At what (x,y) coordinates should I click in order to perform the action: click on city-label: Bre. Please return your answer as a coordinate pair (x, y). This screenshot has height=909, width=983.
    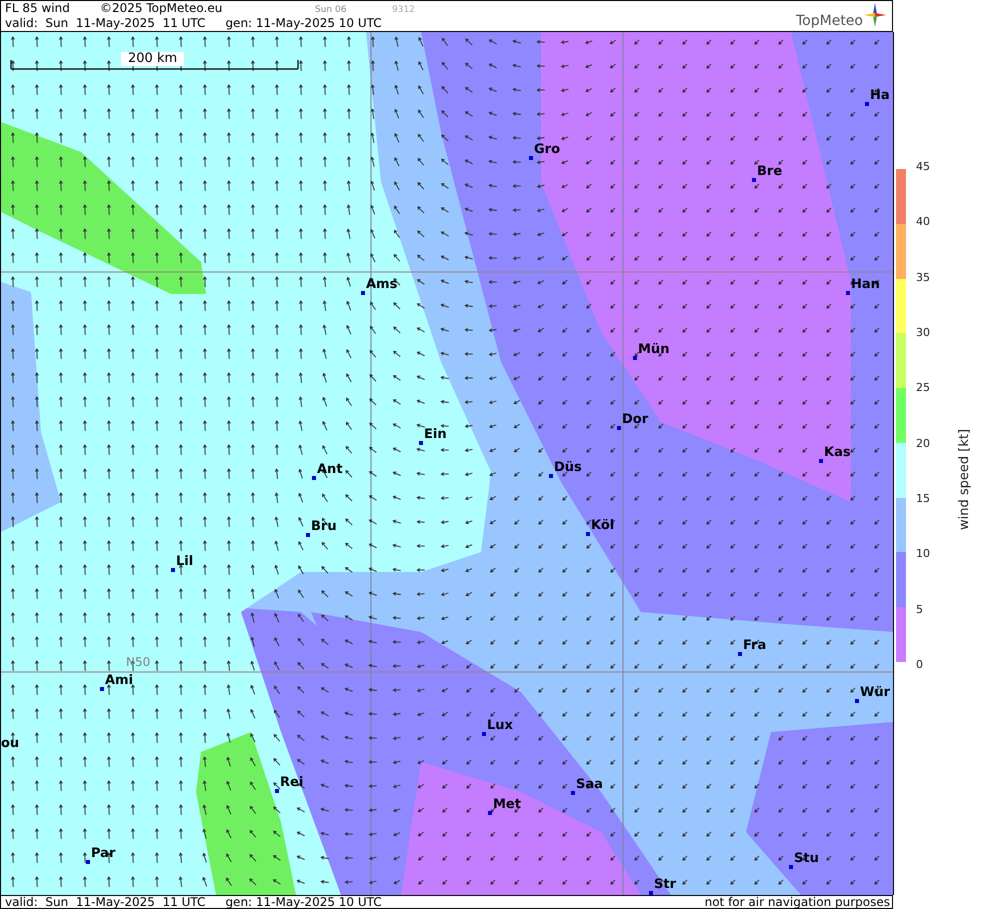
    Looking at the image, I should click on (769, 171).